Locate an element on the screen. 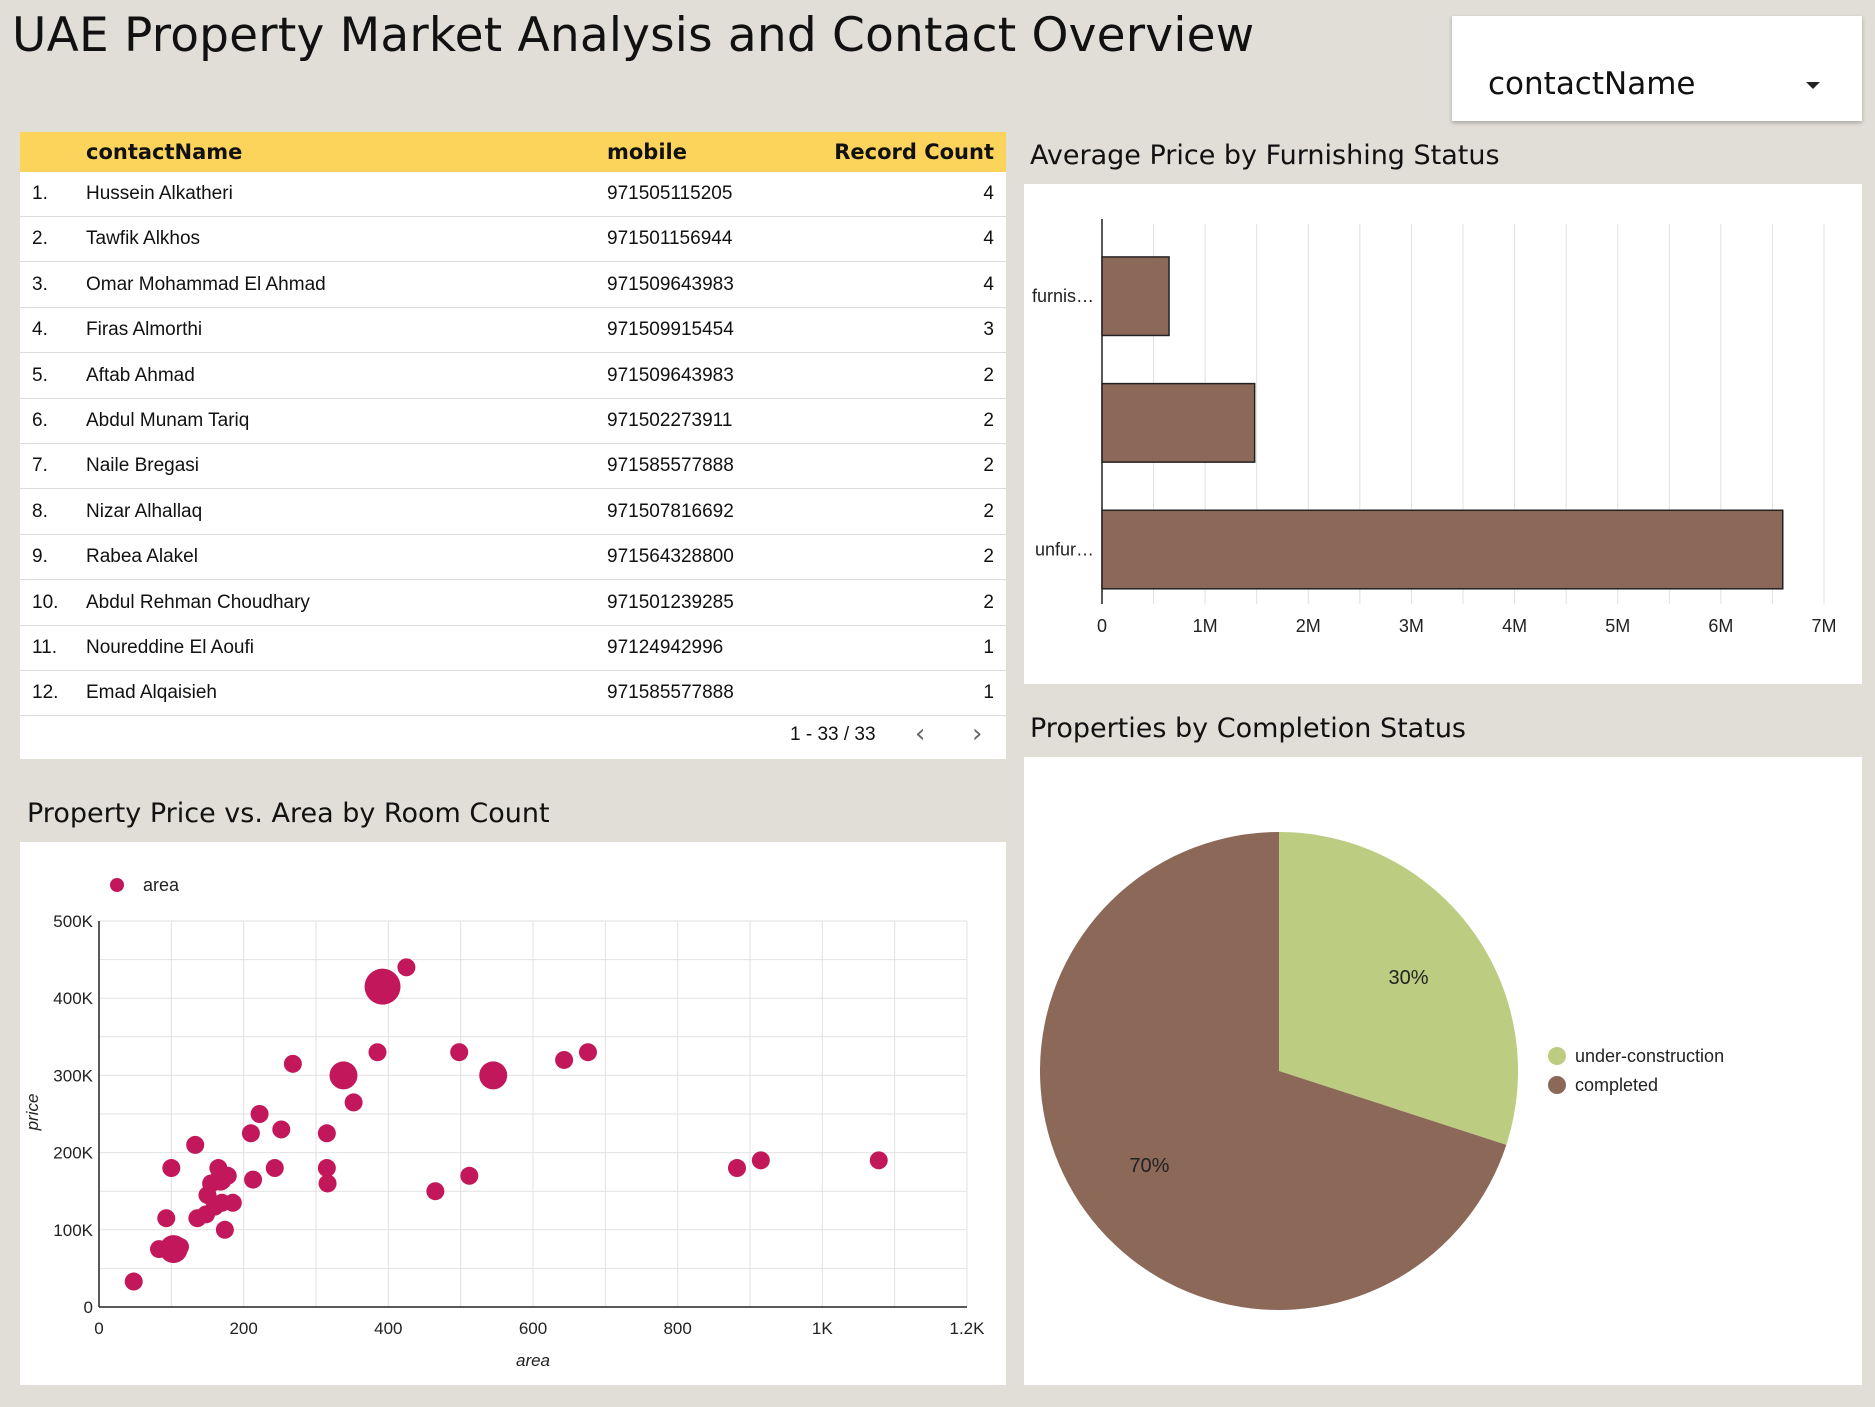 The height and width of the screenshot is (1407, 1875). contact-name-filter-dropdown: contactName is located at coordinates (1657, 68).